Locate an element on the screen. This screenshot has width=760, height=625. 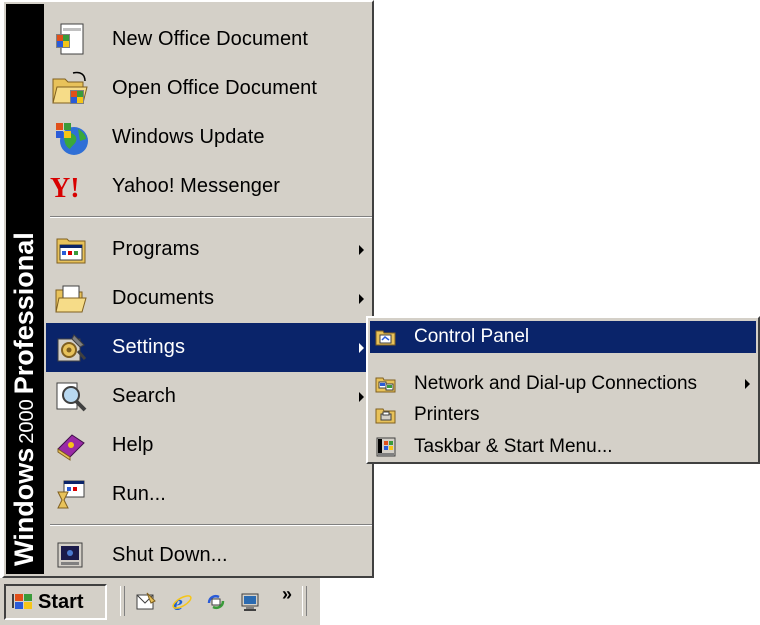
open-office-document-icon is located at coordinates (71, 88).